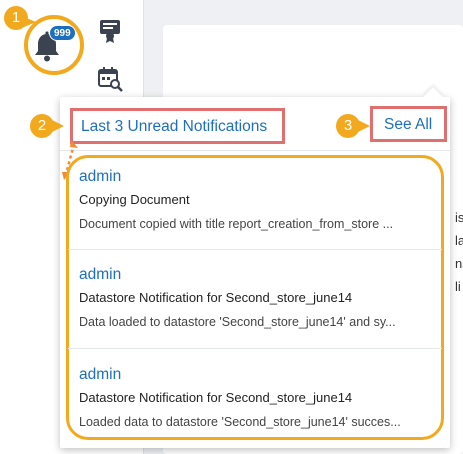 The image size is (463, 454). I want to click on notification-count-badge: 999, so click(62, 33).